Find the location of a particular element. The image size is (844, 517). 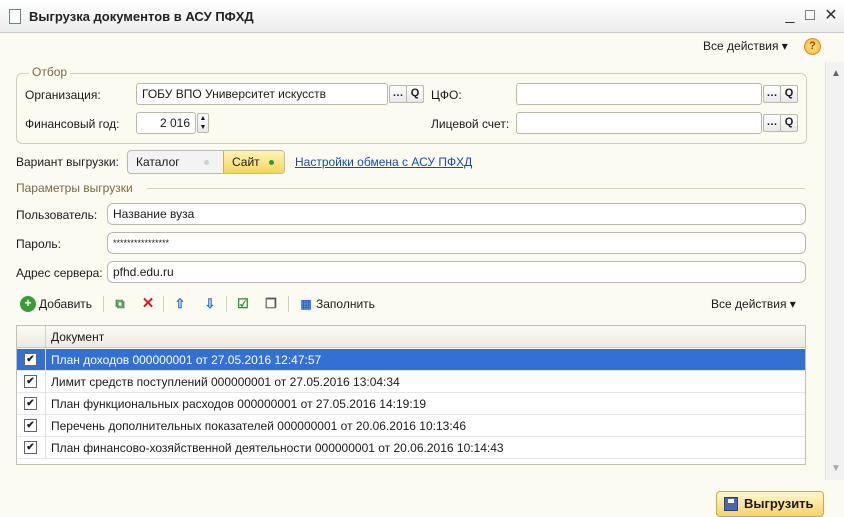

help-icon: ? is located at coordinates (812, 46).